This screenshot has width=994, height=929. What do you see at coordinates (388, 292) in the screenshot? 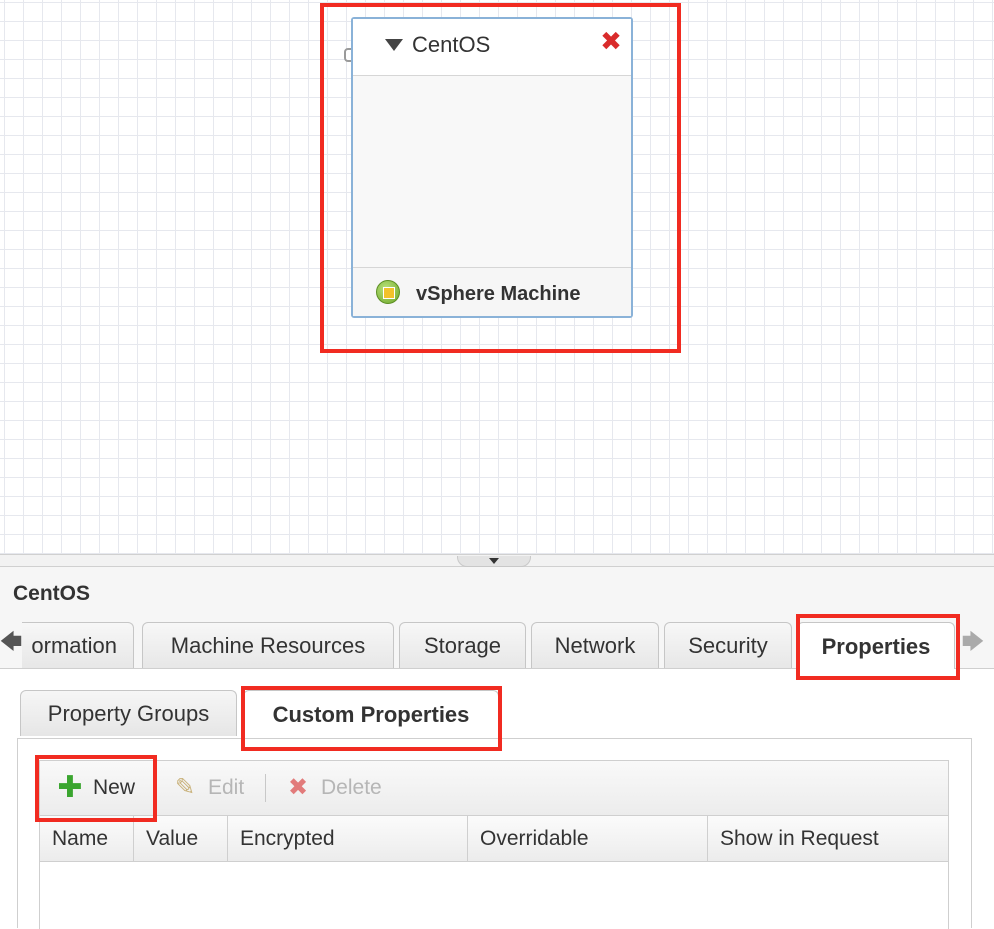
I see `vsphere-machine-icon` at bounding box center [388, 292].